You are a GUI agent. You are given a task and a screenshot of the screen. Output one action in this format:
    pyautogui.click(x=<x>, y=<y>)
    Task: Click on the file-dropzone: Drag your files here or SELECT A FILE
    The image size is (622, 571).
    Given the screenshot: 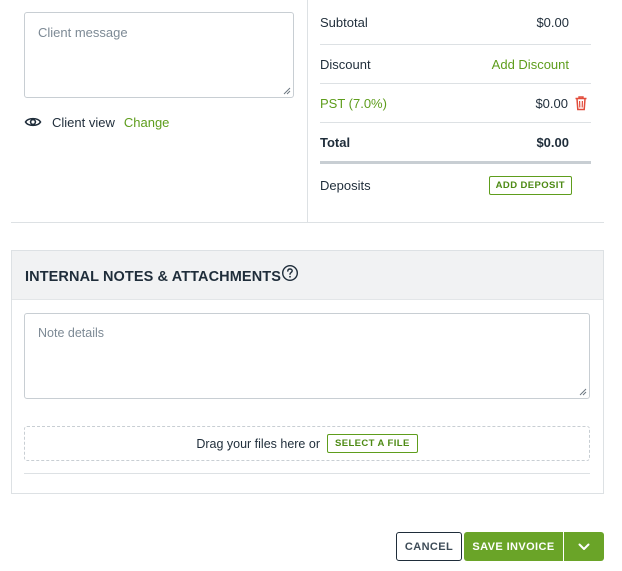 What is the action you would take?
    pyautogui.click(x=307, y=443)
    